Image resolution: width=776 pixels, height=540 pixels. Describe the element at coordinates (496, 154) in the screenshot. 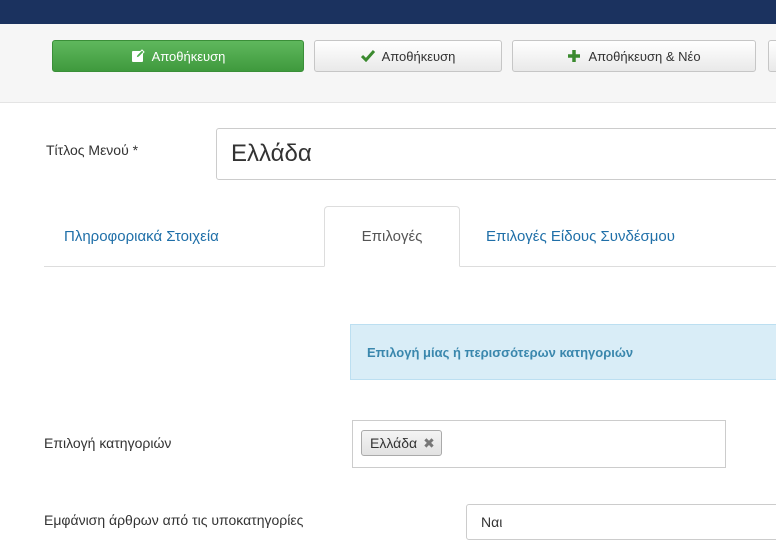

I see `title-input: Ελλάδα` at that location.